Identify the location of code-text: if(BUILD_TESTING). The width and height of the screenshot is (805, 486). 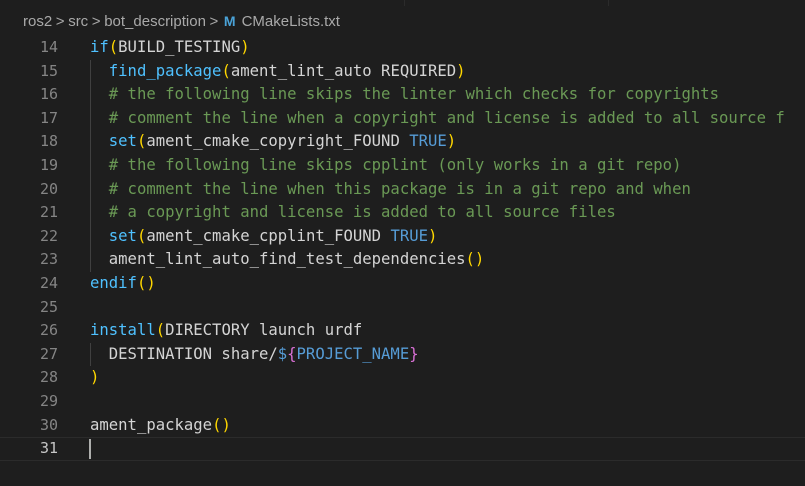
(170, 48).